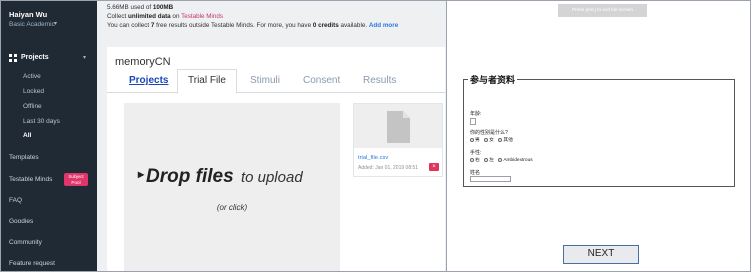  What do you see at coordinates (190, 176) in the screenshot?
I see `dropzone-main-text: Drop files` at bounding box center [190, 176].